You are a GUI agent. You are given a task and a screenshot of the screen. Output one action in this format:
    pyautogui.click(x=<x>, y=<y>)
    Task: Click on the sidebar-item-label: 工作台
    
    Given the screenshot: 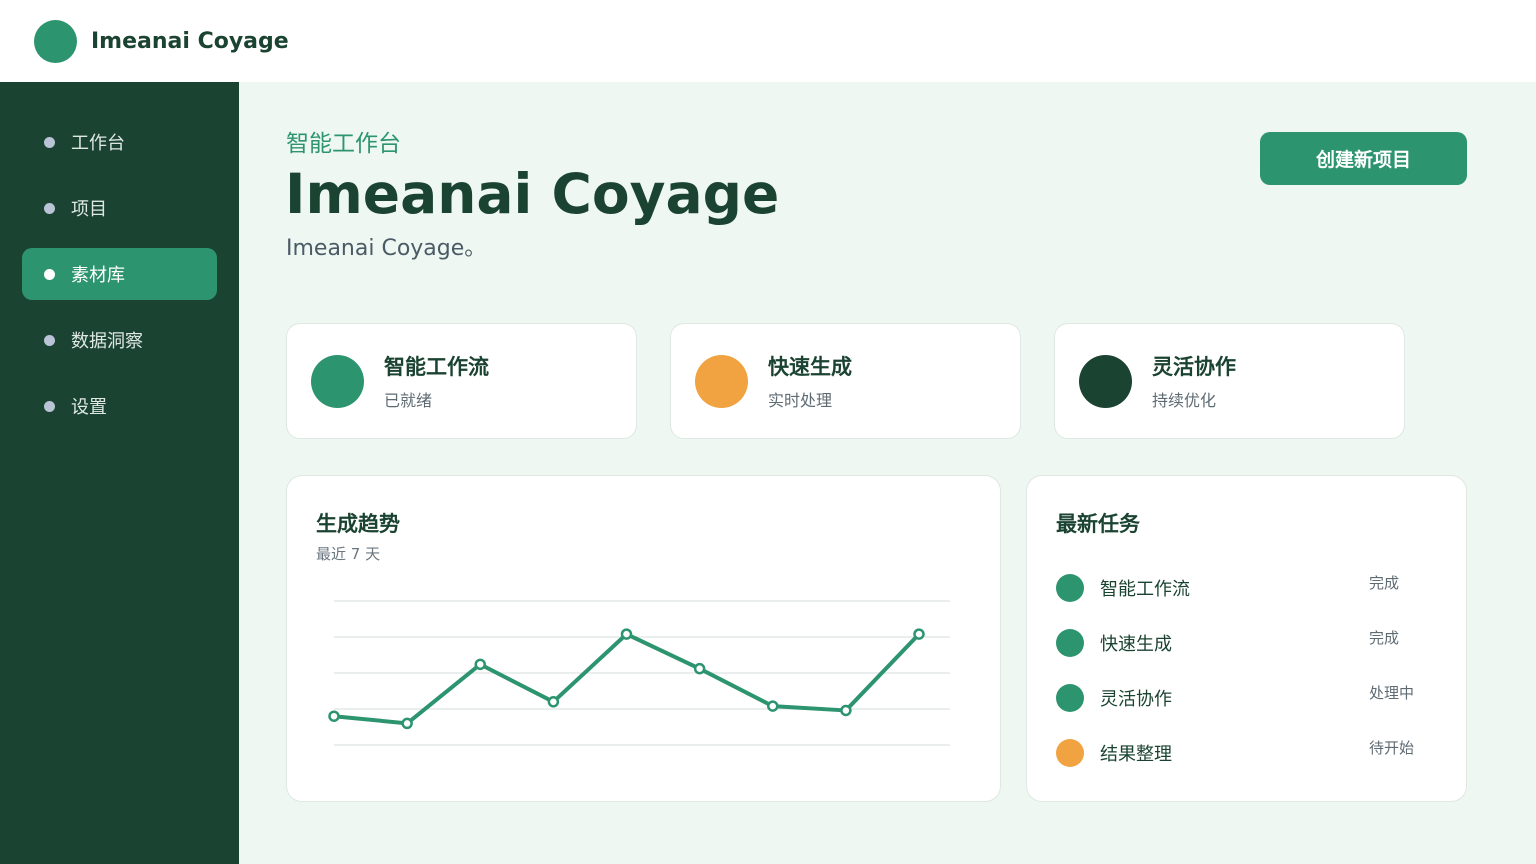 What is the action you would take?
    pyautogui.click(x=98, y=143)
    